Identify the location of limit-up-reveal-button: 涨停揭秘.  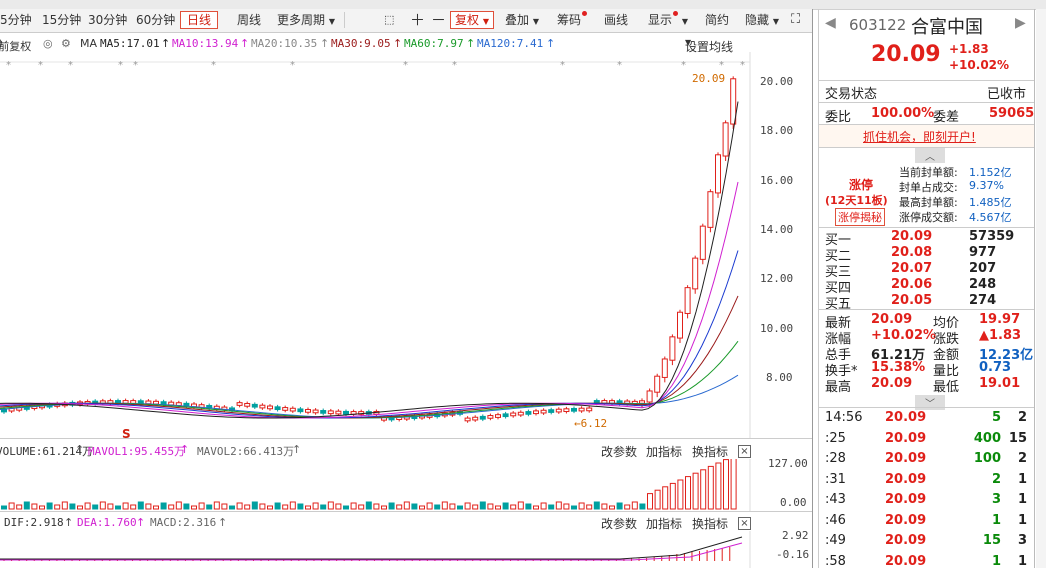
(860, 217).